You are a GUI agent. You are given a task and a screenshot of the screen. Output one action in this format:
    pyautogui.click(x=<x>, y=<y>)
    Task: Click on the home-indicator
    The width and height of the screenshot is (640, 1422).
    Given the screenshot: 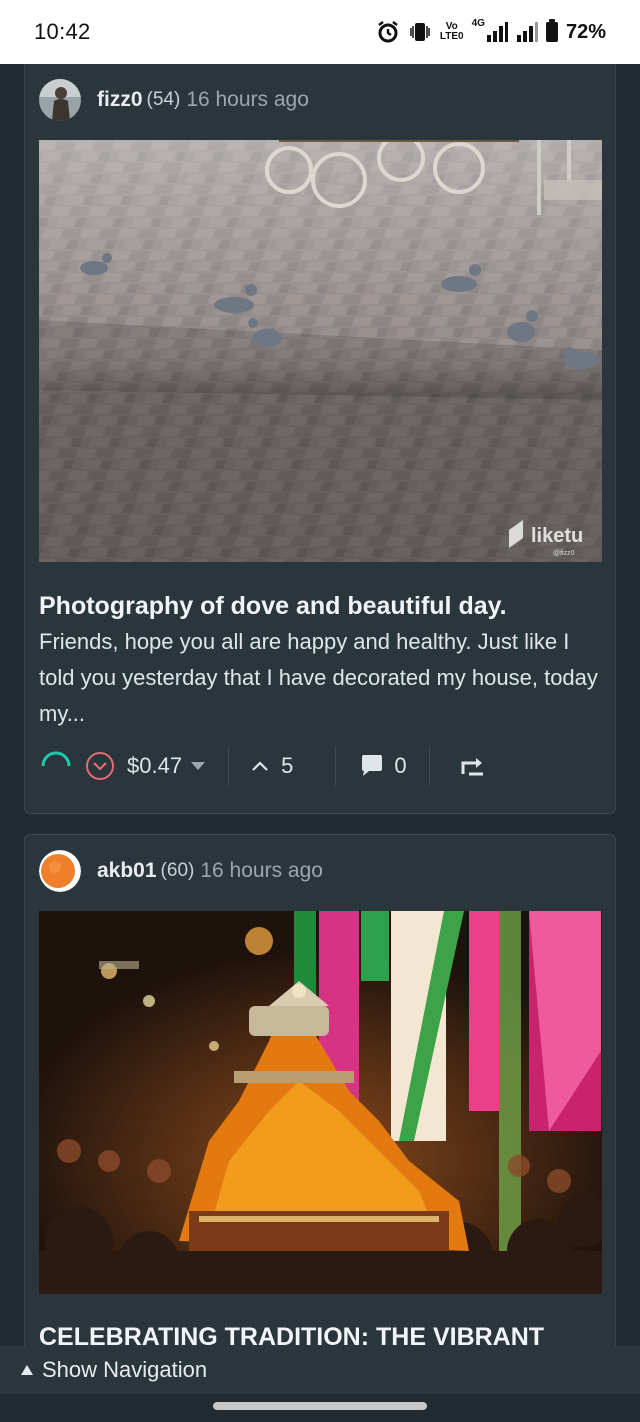 What is the action you would take?
    pyautogui.click(x=320, y=1406)
    